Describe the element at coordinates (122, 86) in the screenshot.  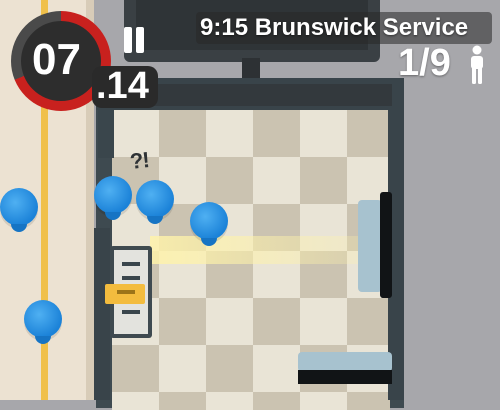
I see `timer-seconds: .14` at that location.